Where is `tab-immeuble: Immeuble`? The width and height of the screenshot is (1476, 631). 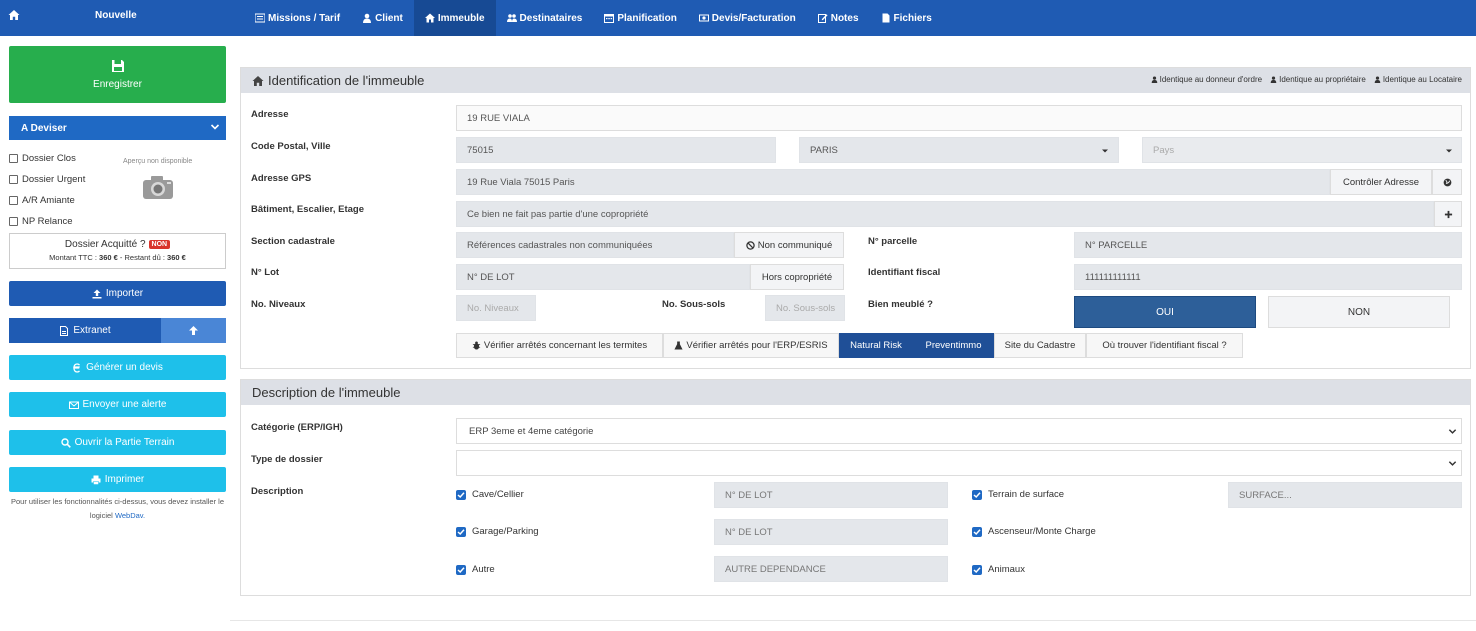 tab-immeuble: Immeuble is located at coordinates (454, 18).